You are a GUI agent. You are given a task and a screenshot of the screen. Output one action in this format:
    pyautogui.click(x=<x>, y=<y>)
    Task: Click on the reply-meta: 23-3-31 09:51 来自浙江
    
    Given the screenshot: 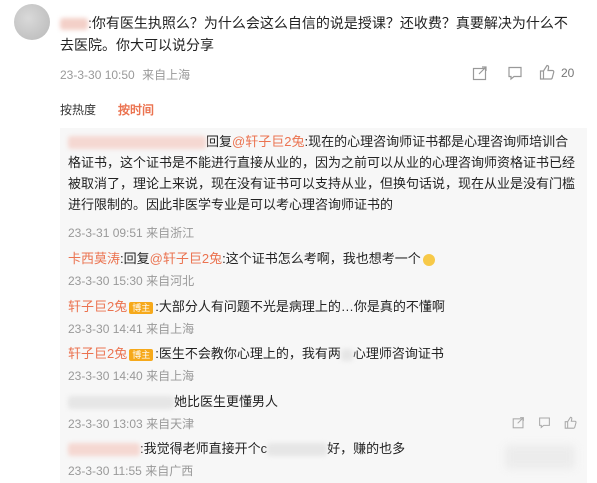 What is the action you would take?
    pyautogui.click(x=131, y=233)
    